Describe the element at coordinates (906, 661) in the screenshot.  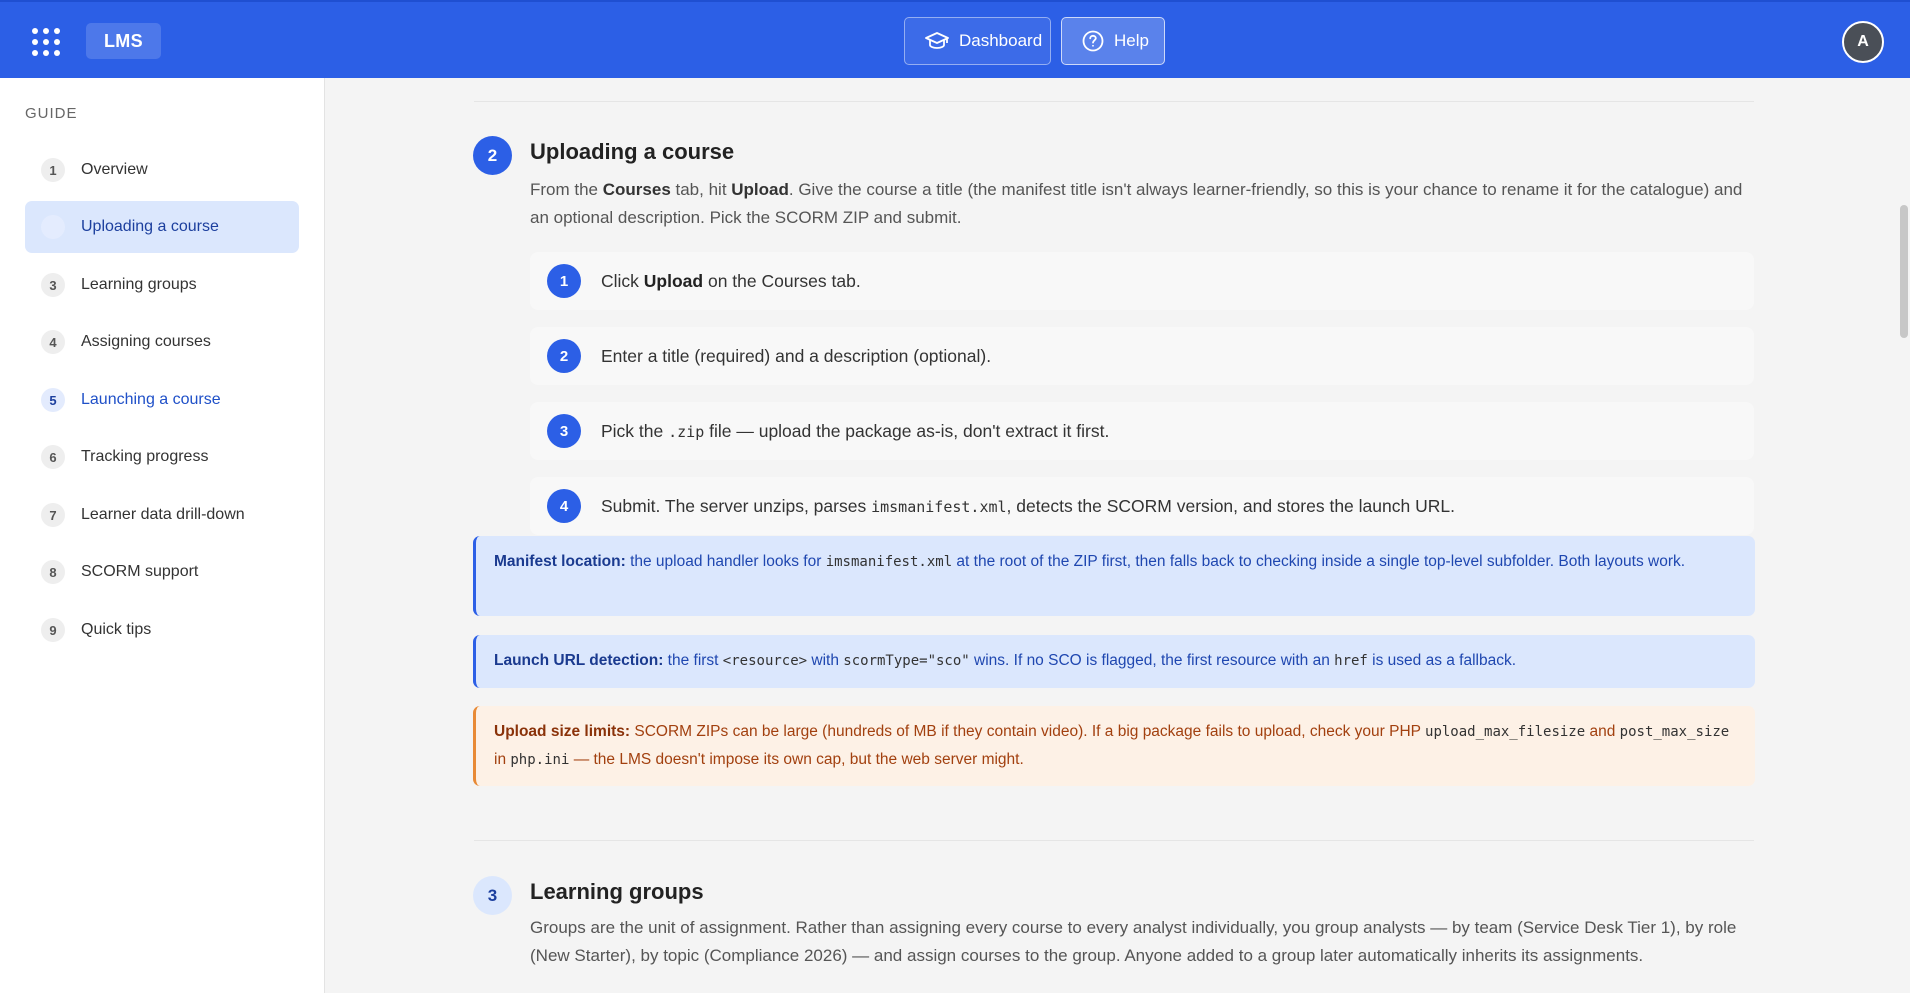
I see `callout-code: scormType="sco"` at that location.